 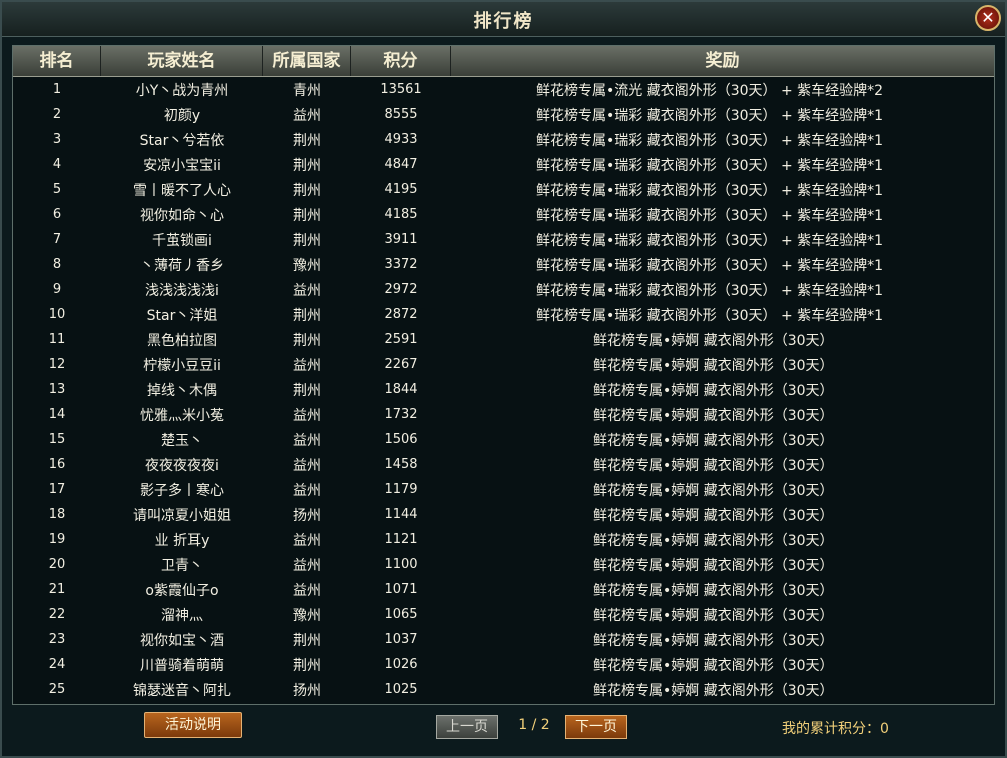 I want to click on table-row: 12 柠檬小豆豆ii 益州 2267 鲜花榜专属•婷婀 藏衣阁外形（30天）, so click(x=503, y=364).